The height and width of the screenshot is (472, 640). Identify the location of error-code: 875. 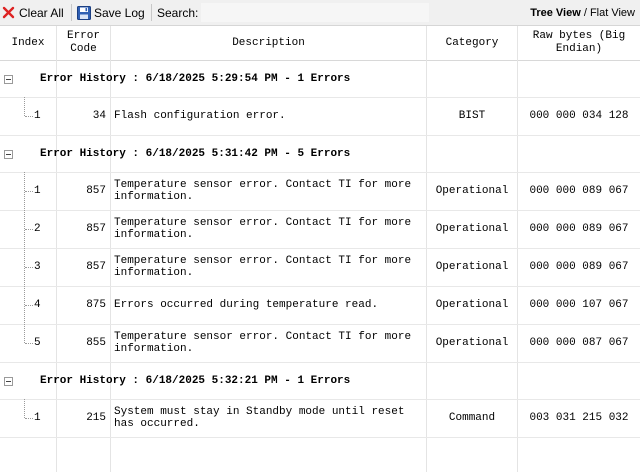
(96, 305).